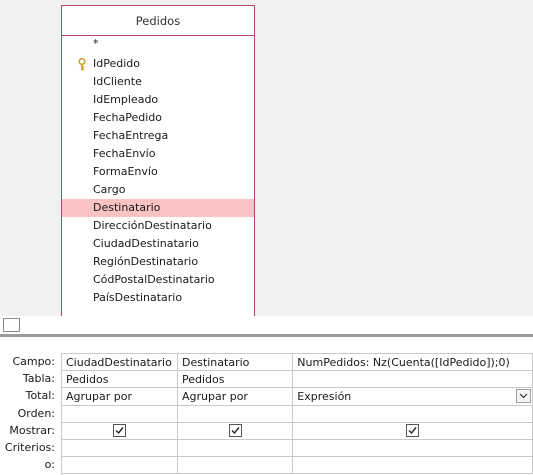  What do you see at coordinates (158, 190) in the screenshot?
I see `field-item-cargo: Cargo` at bounding box center [158, 190].